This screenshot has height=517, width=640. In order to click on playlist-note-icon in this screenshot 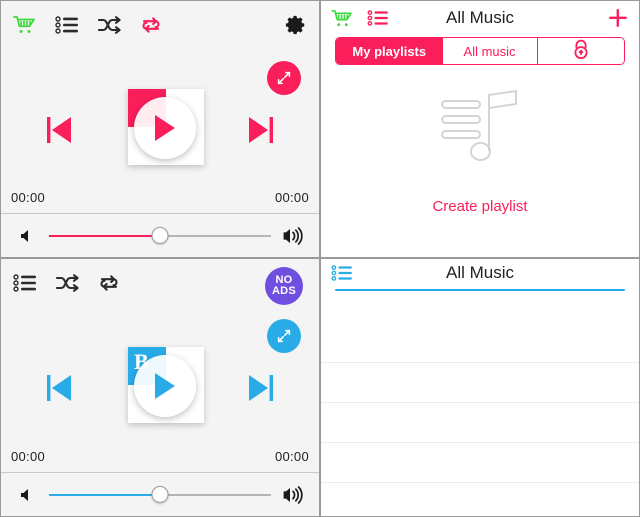, I will do `click(480, 132)`.